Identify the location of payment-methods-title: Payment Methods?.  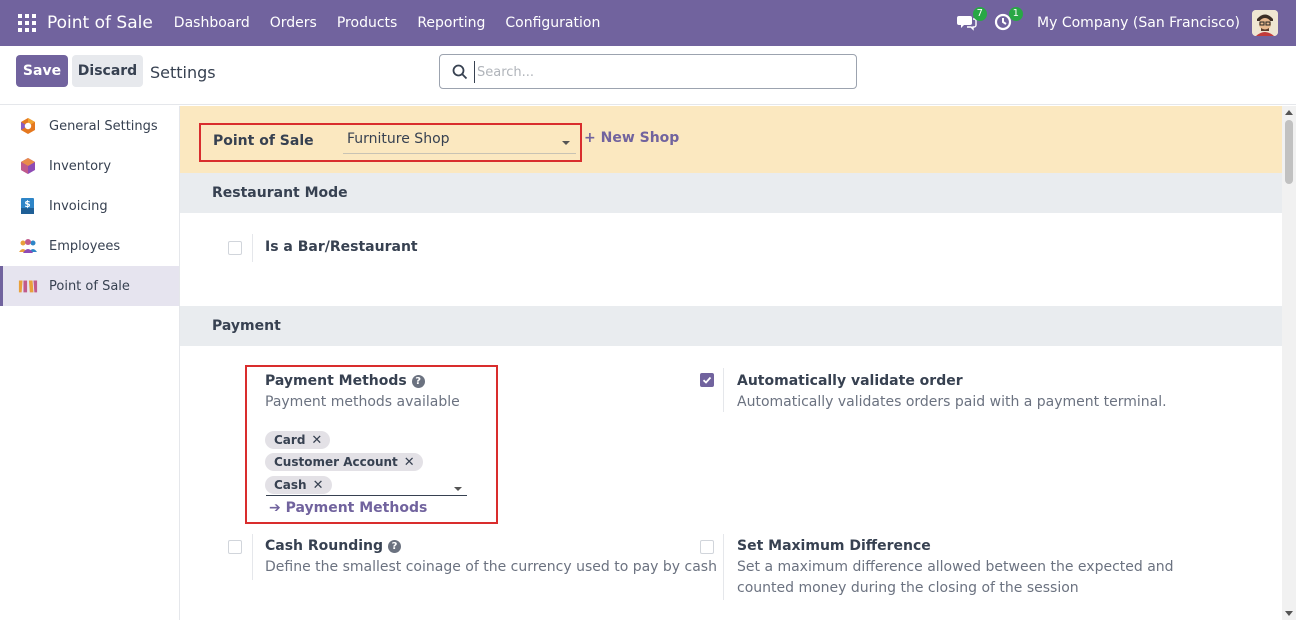
(345, 381).